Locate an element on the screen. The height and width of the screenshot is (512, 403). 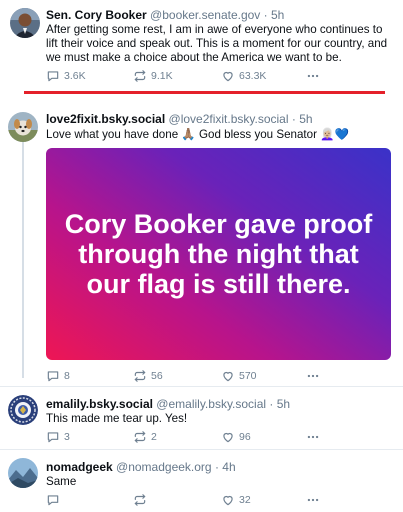
reply-count: 8 is located at coordinates (67, 376).